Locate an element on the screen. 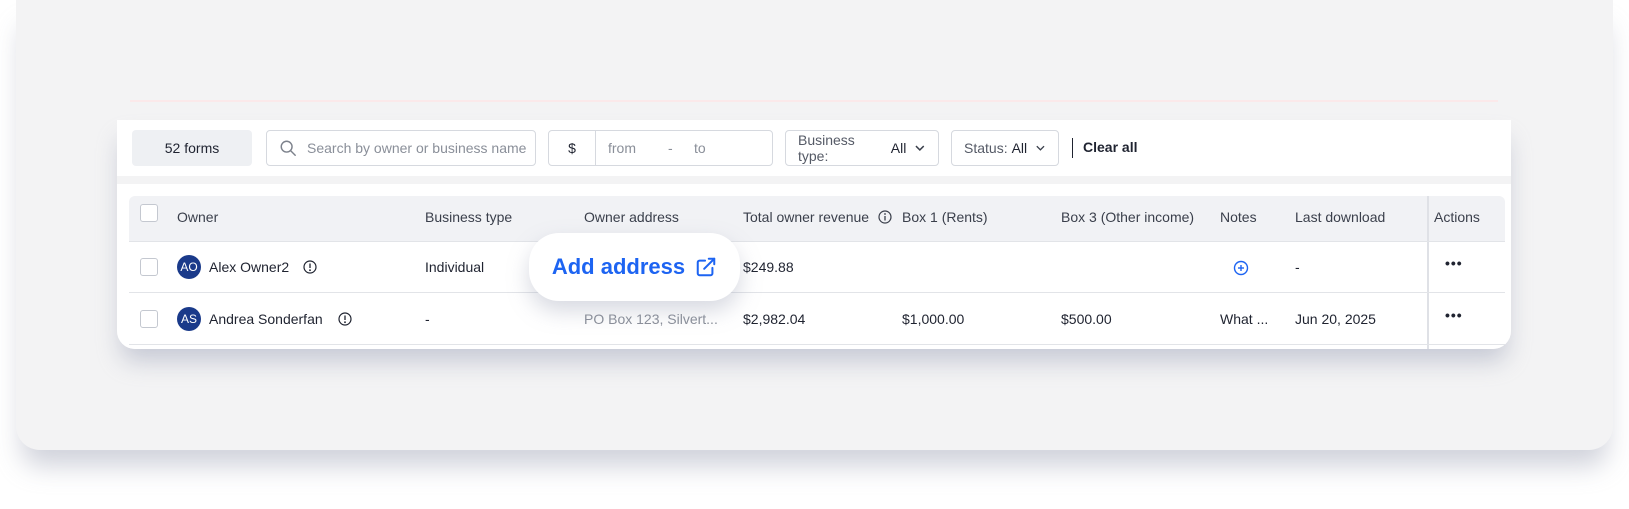 The image size is (1629, 509). avatar: AO is located at coordinates (189, 267).